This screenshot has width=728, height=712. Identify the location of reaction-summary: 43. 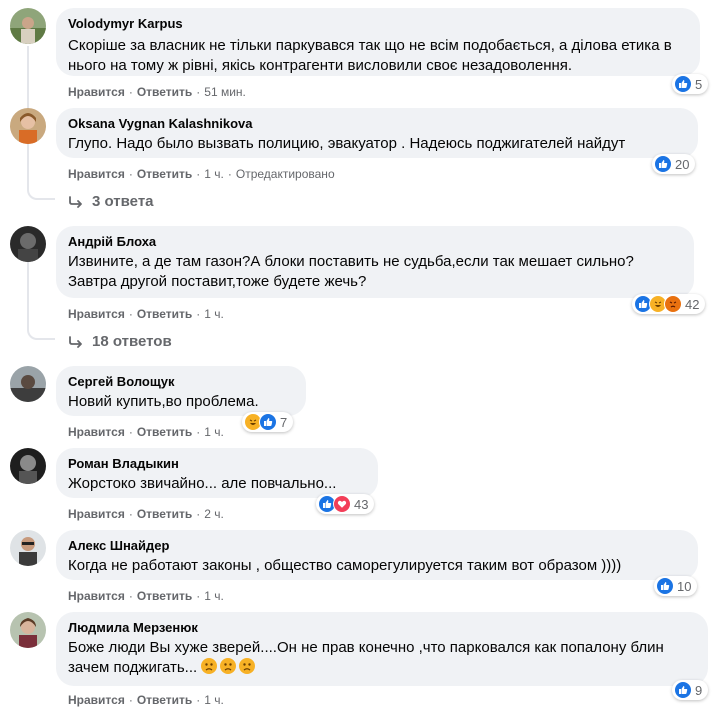
(345, 504).